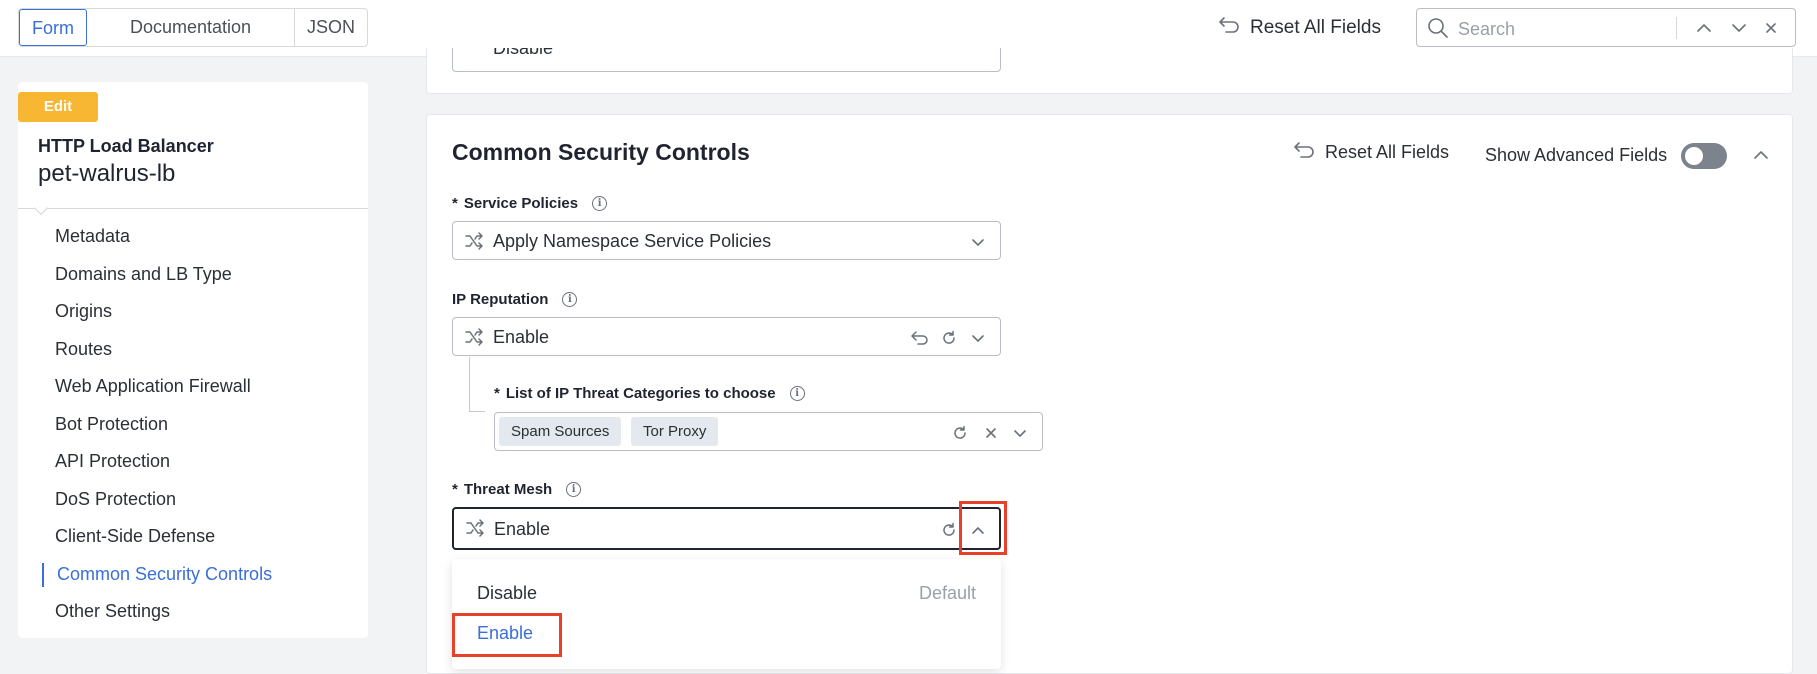 Image resolution: width=1817 pixels, height=674 pixels. Describe the element at coordinates (193, 350) in the screenshot. I see `sidebar-item-routes: Routes` at that location.